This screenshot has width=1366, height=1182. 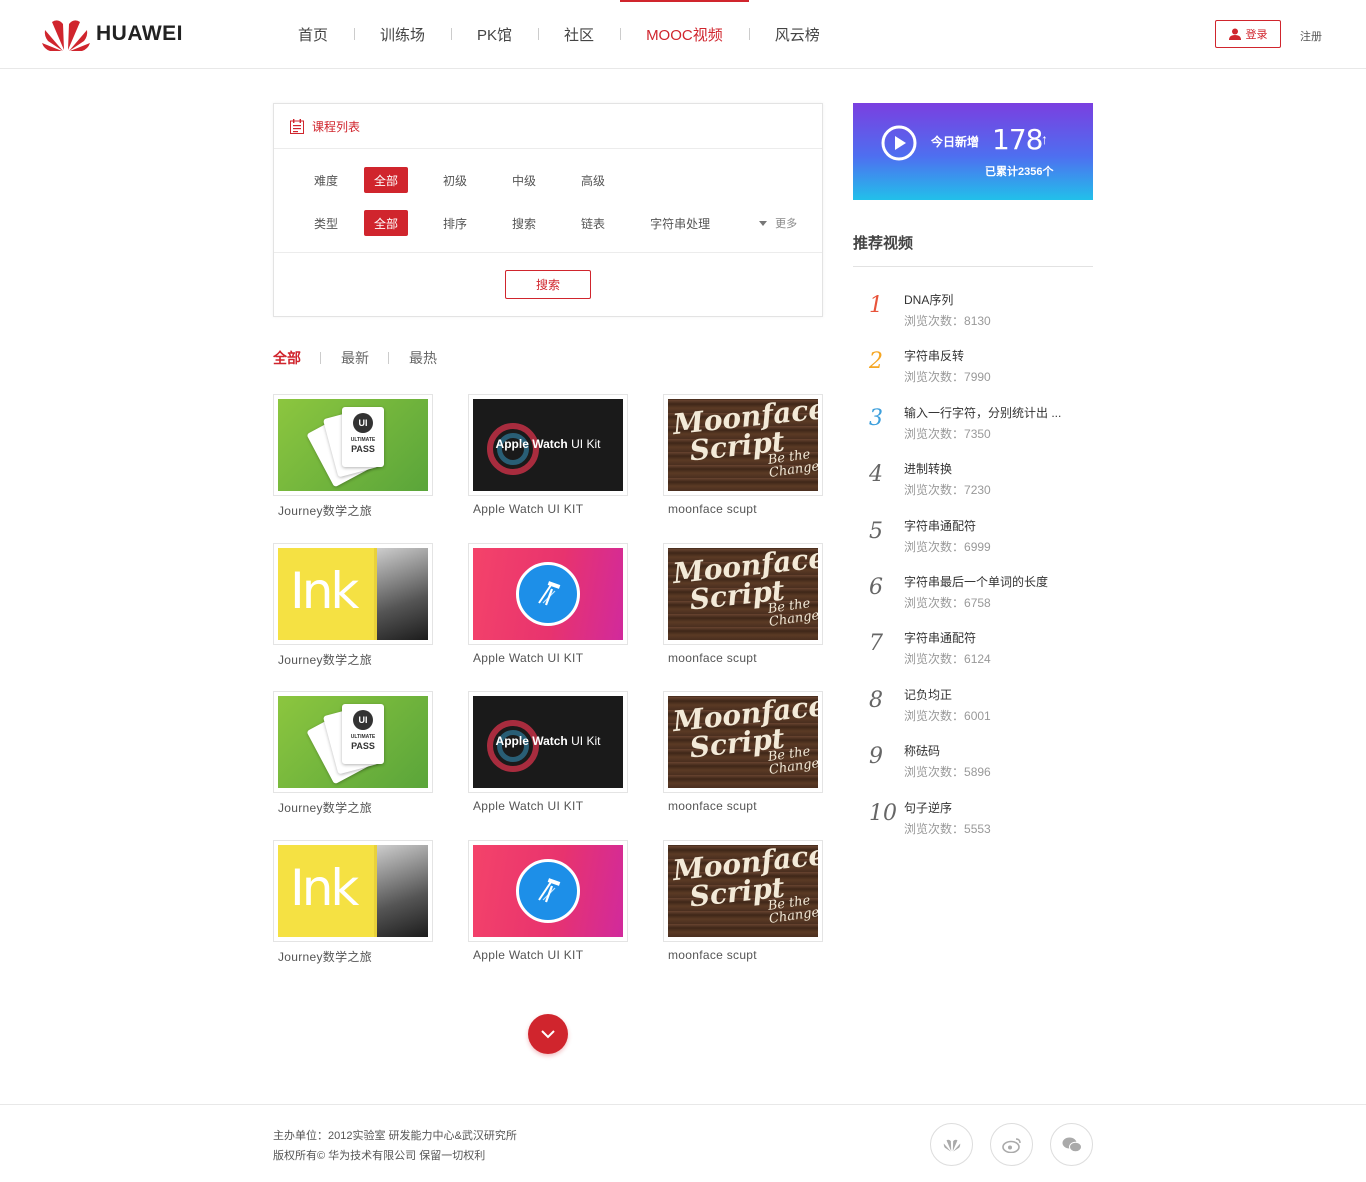 What do you see at coordinates (1011, 1144) in the screenshot?
I see `weibo-button` at bounding box center [1011, 1144].